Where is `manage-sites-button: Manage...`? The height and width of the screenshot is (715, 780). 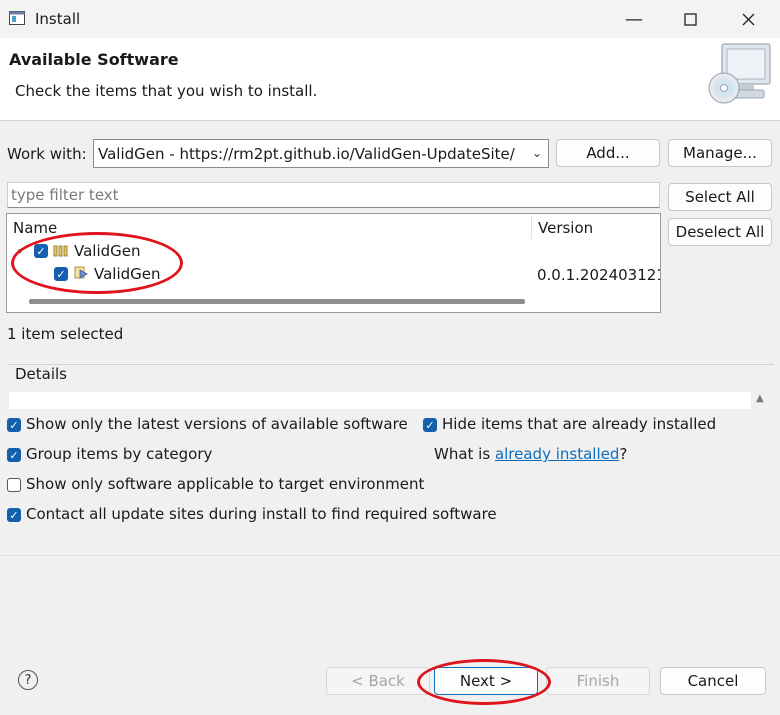
manage-sites-button: Manage... is located at coordinates (720, 153).